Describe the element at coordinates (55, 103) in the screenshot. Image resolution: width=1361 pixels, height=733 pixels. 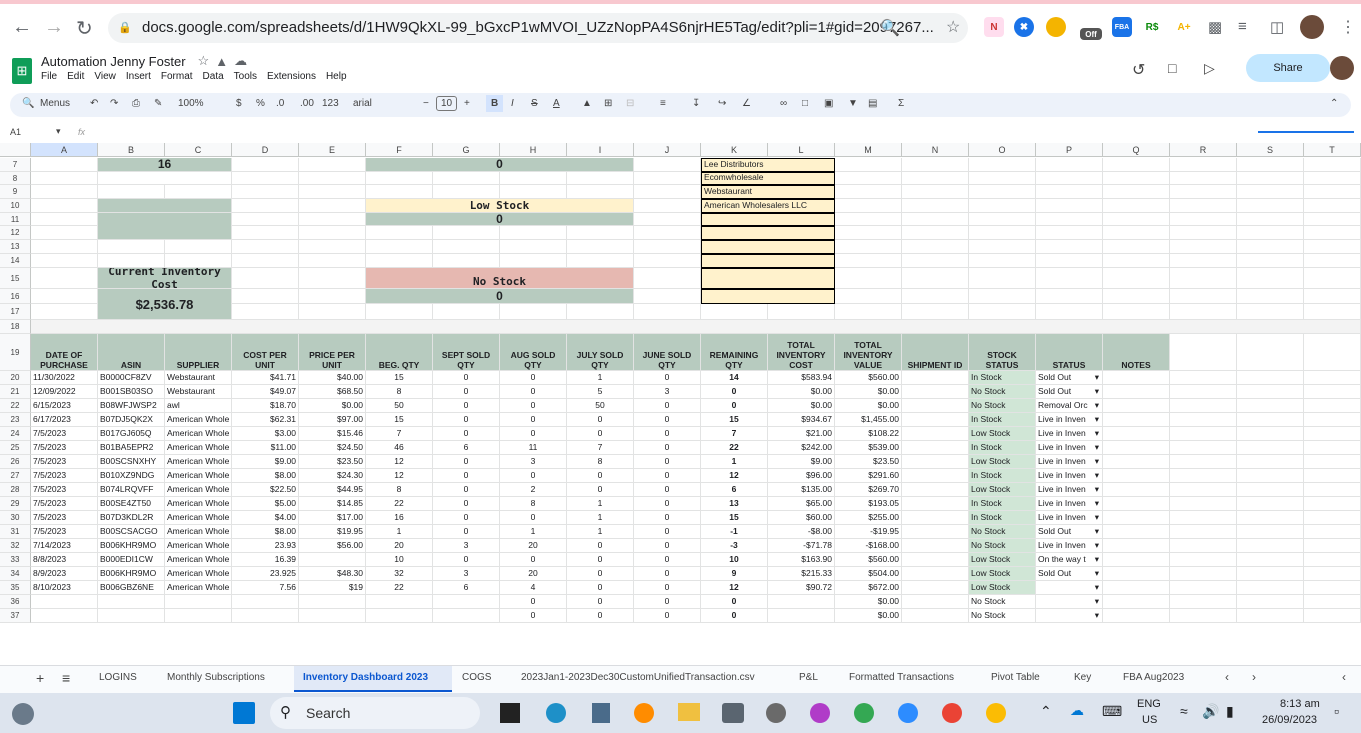
I see `menus-search: Menus` at that location.